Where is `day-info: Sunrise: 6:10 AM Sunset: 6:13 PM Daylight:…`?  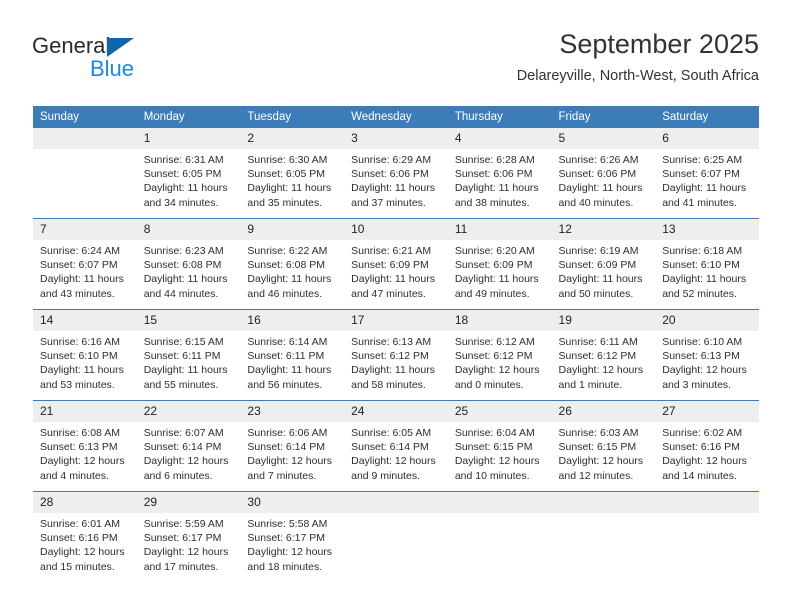
day-info: Sunrise: 6:10 AM Sunset: 6:13 PM Daylight:… is located at coordinates (707, 361).